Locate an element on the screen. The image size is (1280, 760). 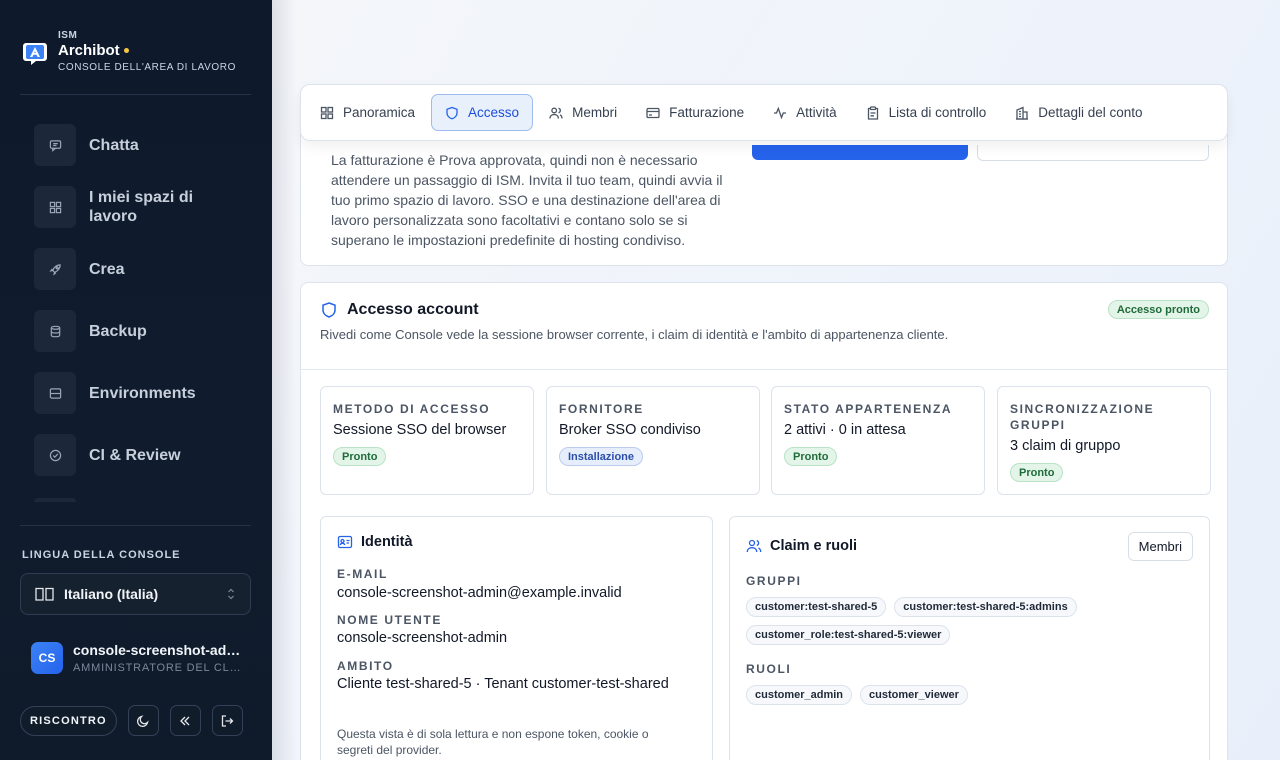
email-value: console-screenshot-admin@example.invalid is located at coordinates (479, 593).